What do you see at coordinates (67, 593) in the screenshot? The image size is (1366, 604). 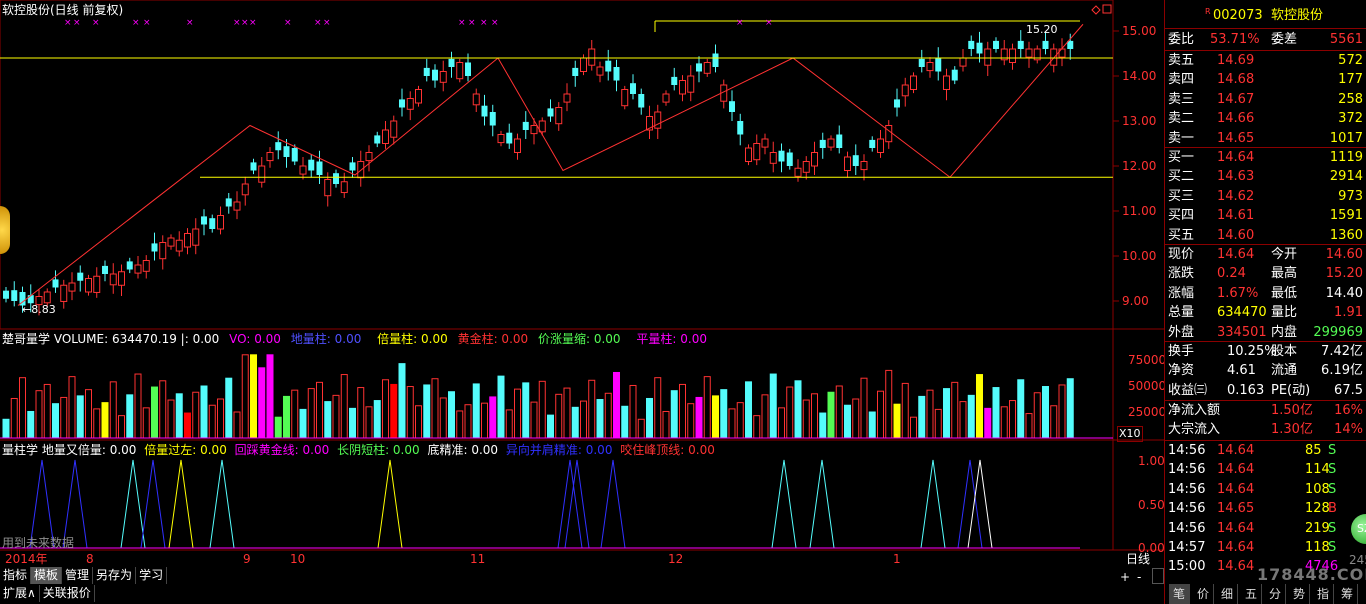 I see `tab-related-quote: 关联报价` at bounding box center [67, 593].